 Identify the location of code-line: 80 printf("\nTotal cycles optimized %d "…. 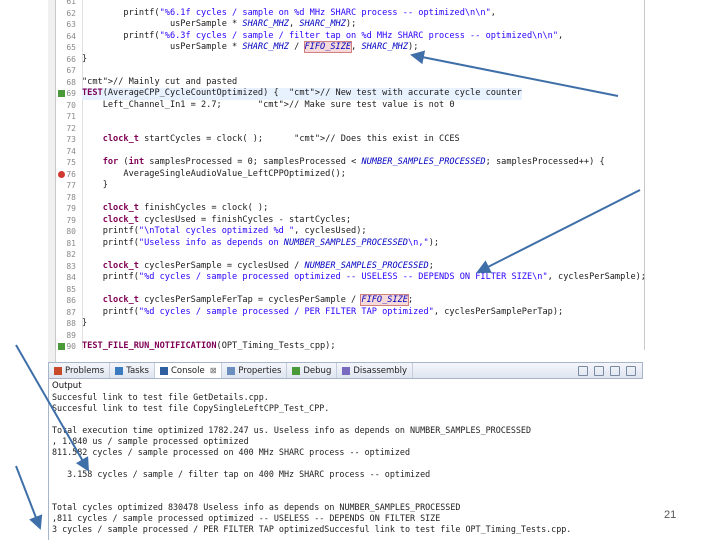
(350, 232).